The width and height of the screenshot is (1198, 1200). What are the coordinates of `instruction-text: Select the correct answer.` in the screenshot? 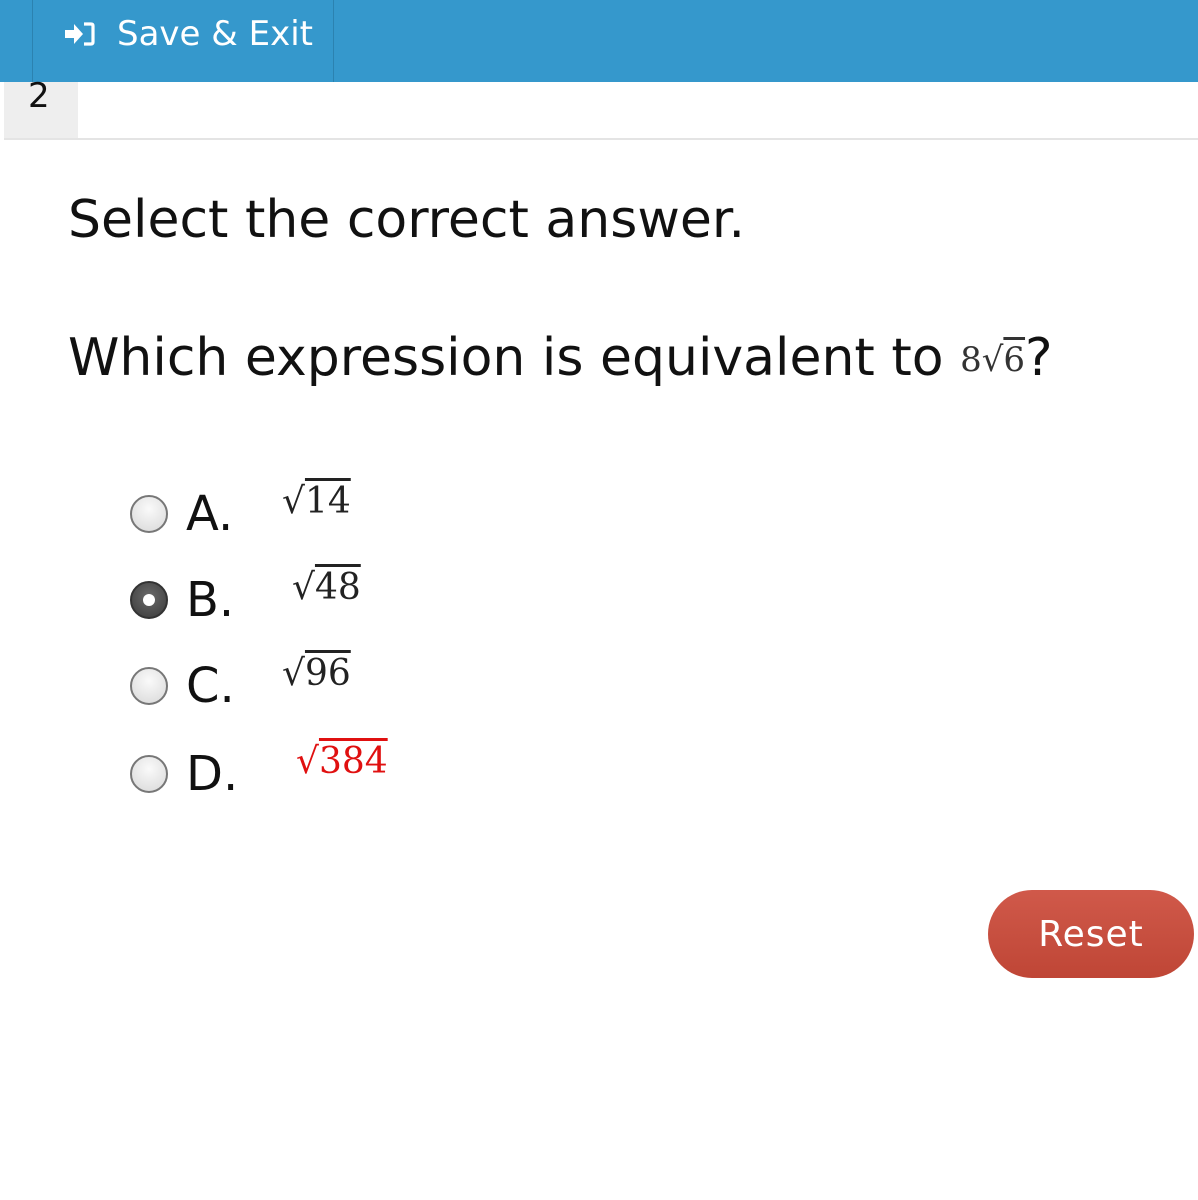 It's located at (406, 220).